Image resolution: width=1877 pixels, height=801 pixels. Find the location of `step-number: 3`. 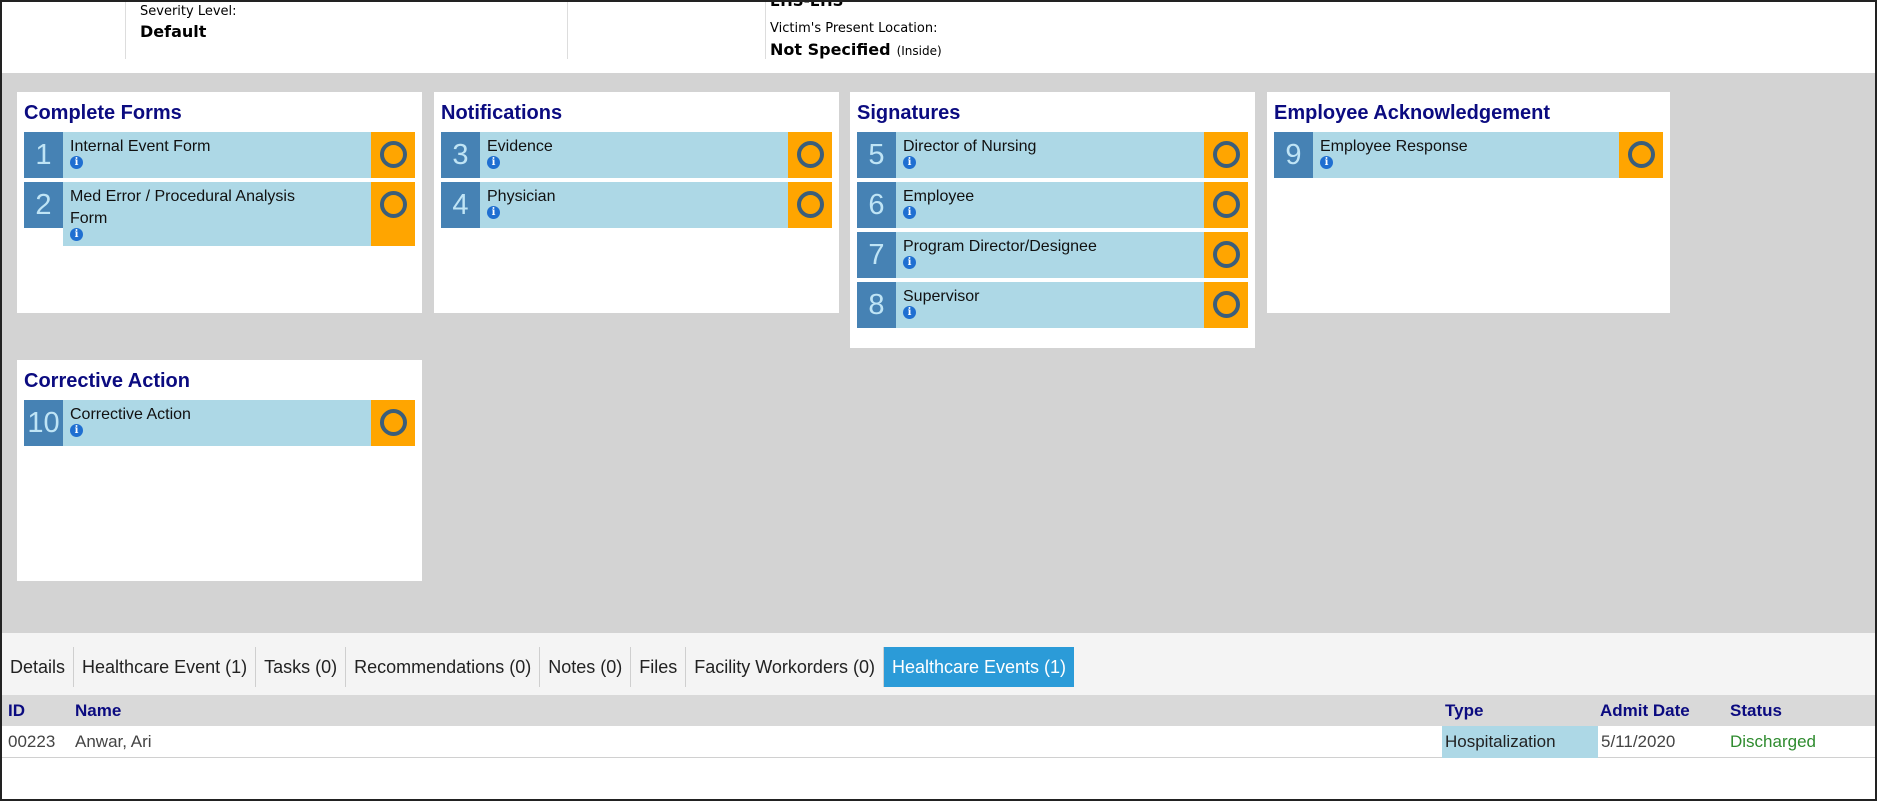

step-number: 3 is located at coordinates (460, 155).